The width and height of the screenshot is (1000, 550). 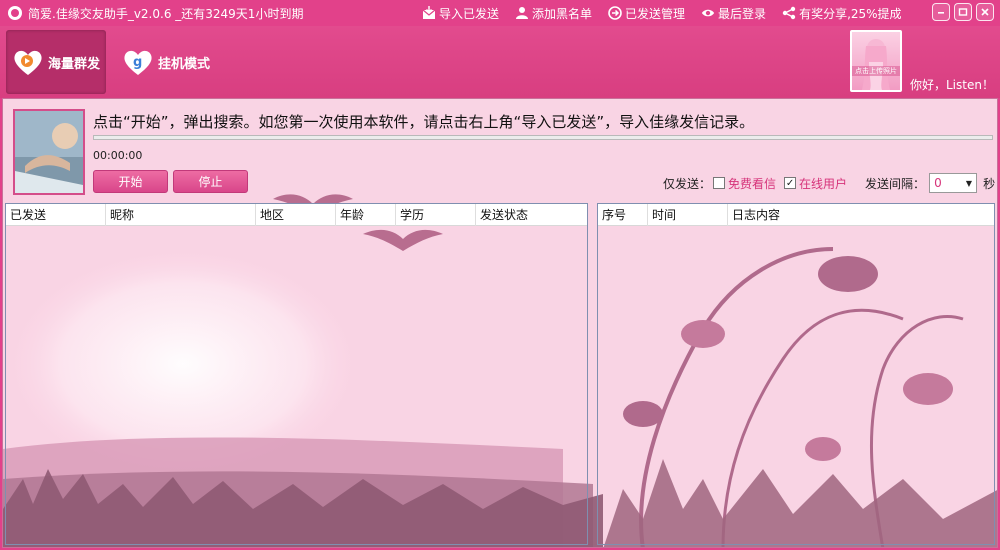 What do you see at coordinates (708, 13) in the screenshot?
I see `eye-icon` at bounding box center [708, 13].